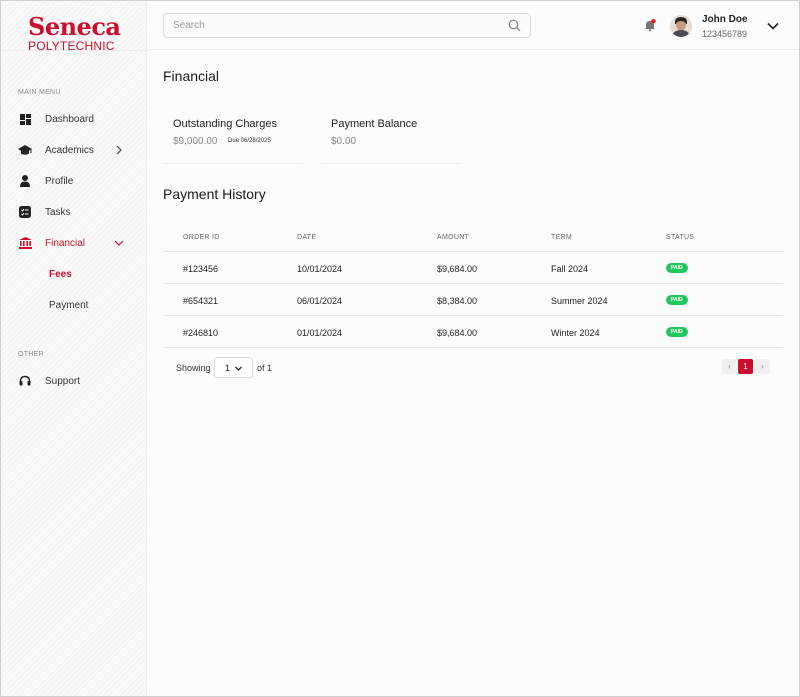 This screenshot has height=697, width=800. Describe the element at coordinates (25, 119) in the screenshot. I see `dashboard-icon` at that location.